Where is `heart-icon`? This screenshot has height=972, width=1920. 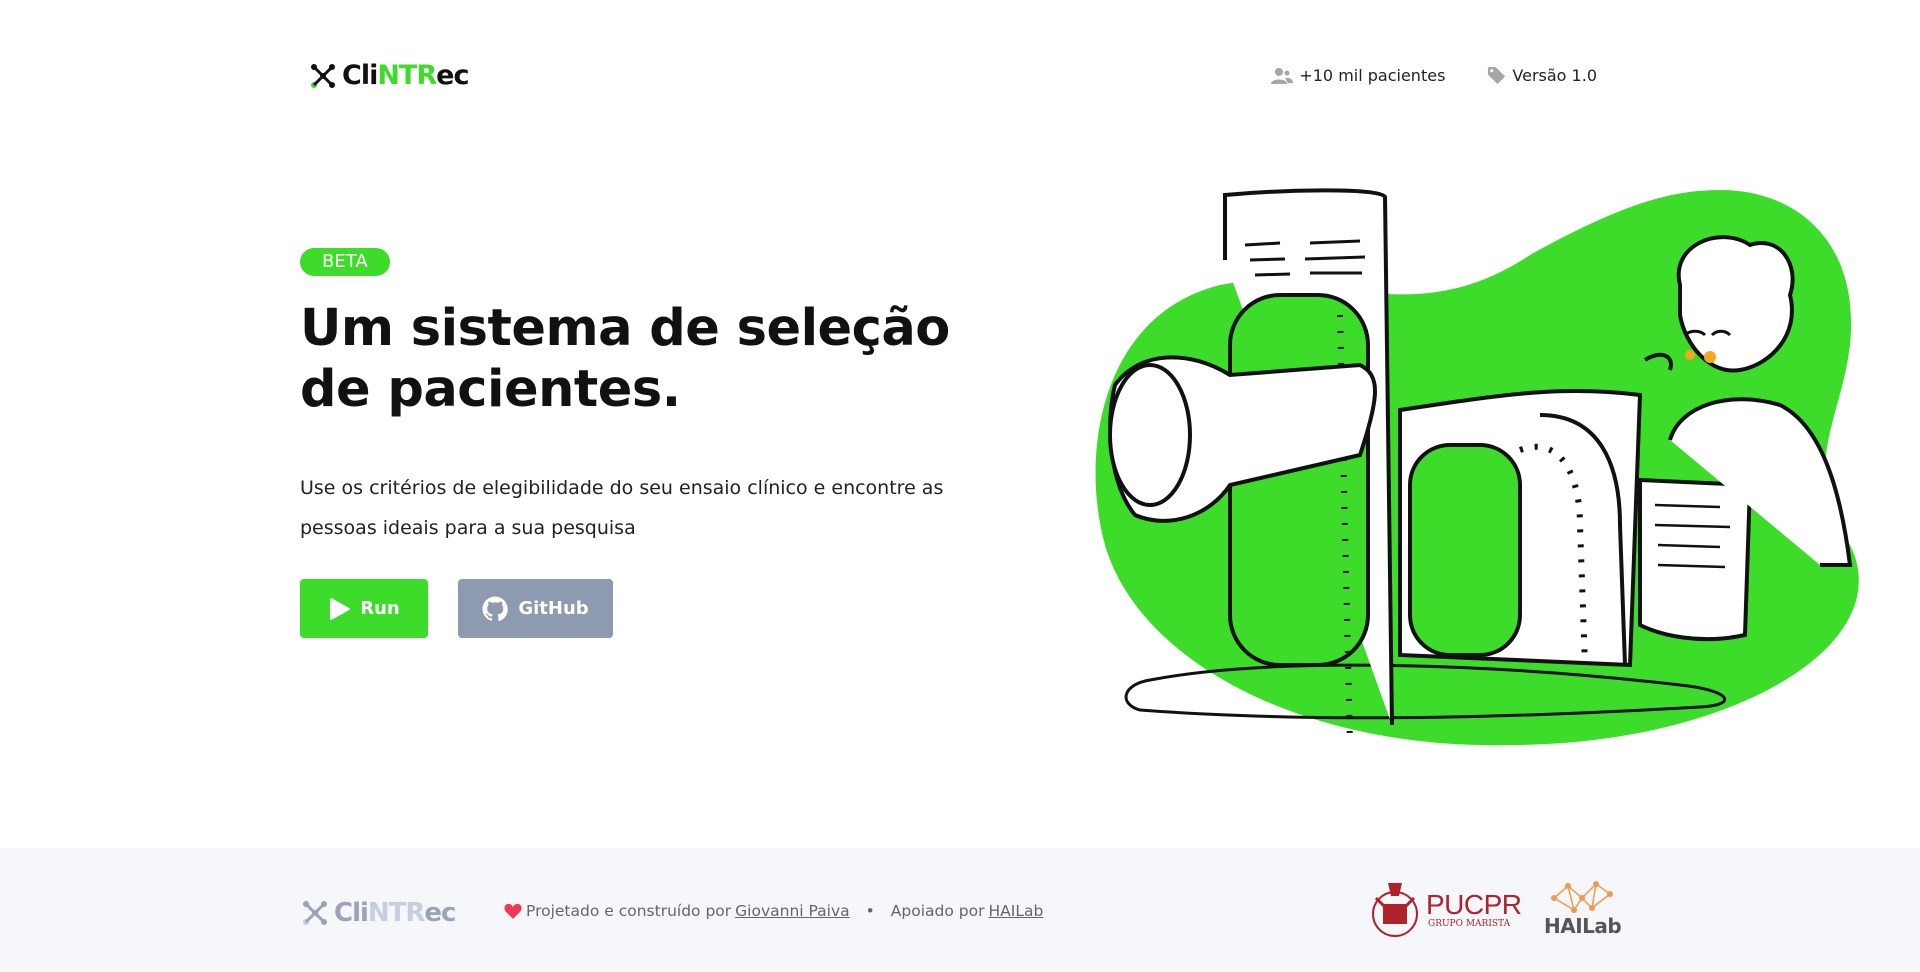
heart-icon is located at coordinates (513, 911).